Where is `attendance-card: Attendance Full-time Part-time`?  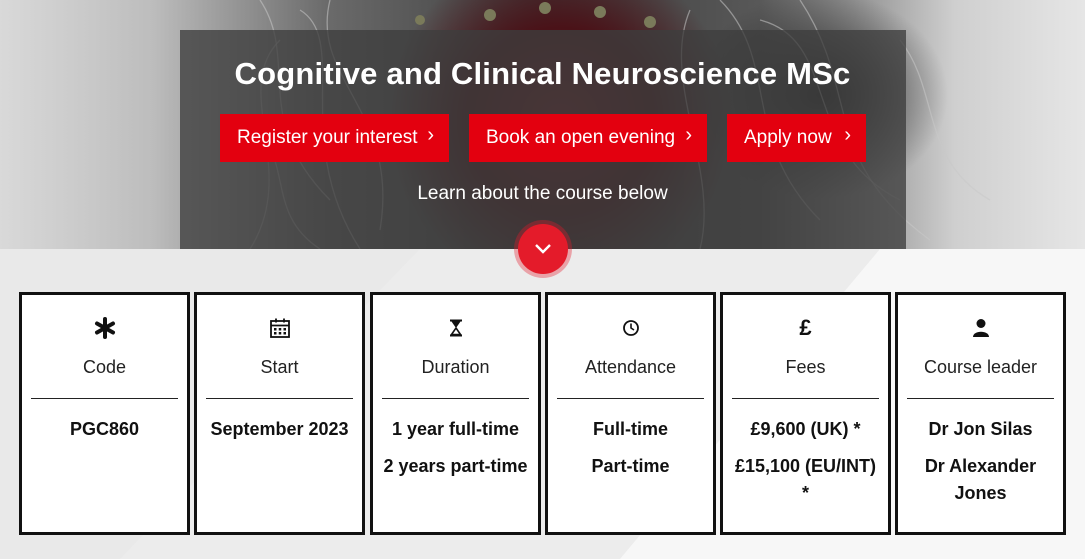 attendance-card: Attendance Full-time Part-time is located at coordinates (630, 413).